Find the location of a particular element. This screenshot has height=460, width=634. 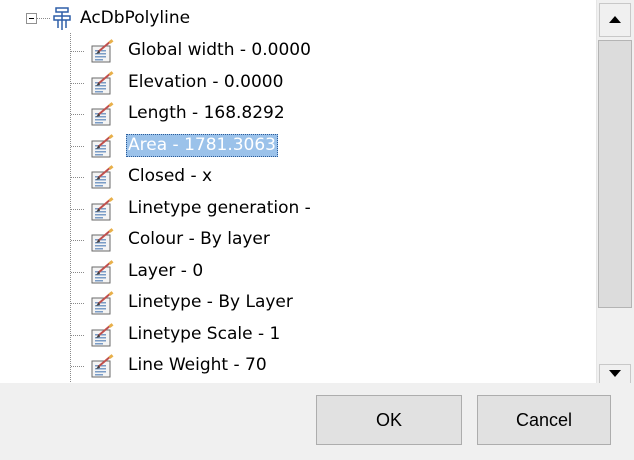

arrow-down-icon is located at coordinates (615, 373).